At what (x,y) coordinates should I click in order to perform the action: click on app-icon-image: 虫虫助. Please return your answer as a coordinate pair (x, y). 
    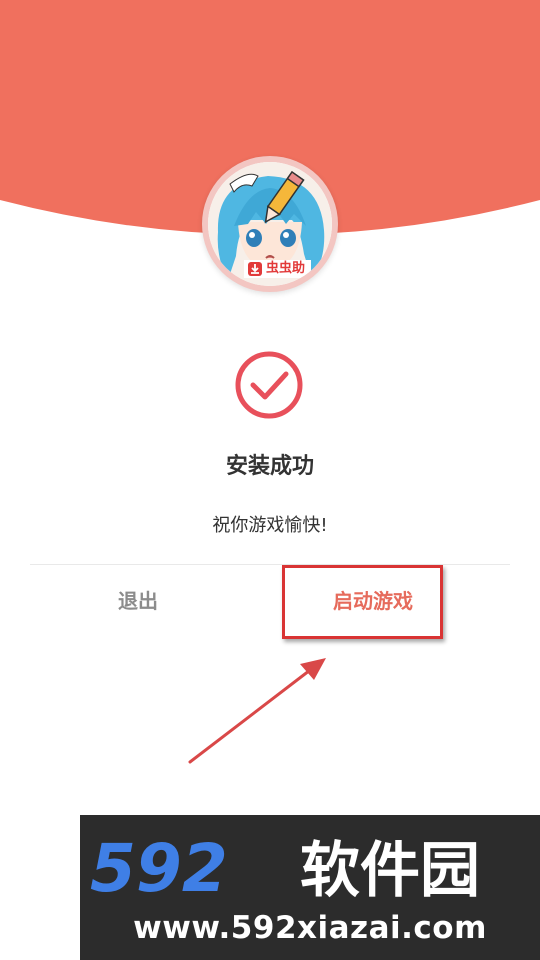
    Looking at the image, I should click on (270, 224).